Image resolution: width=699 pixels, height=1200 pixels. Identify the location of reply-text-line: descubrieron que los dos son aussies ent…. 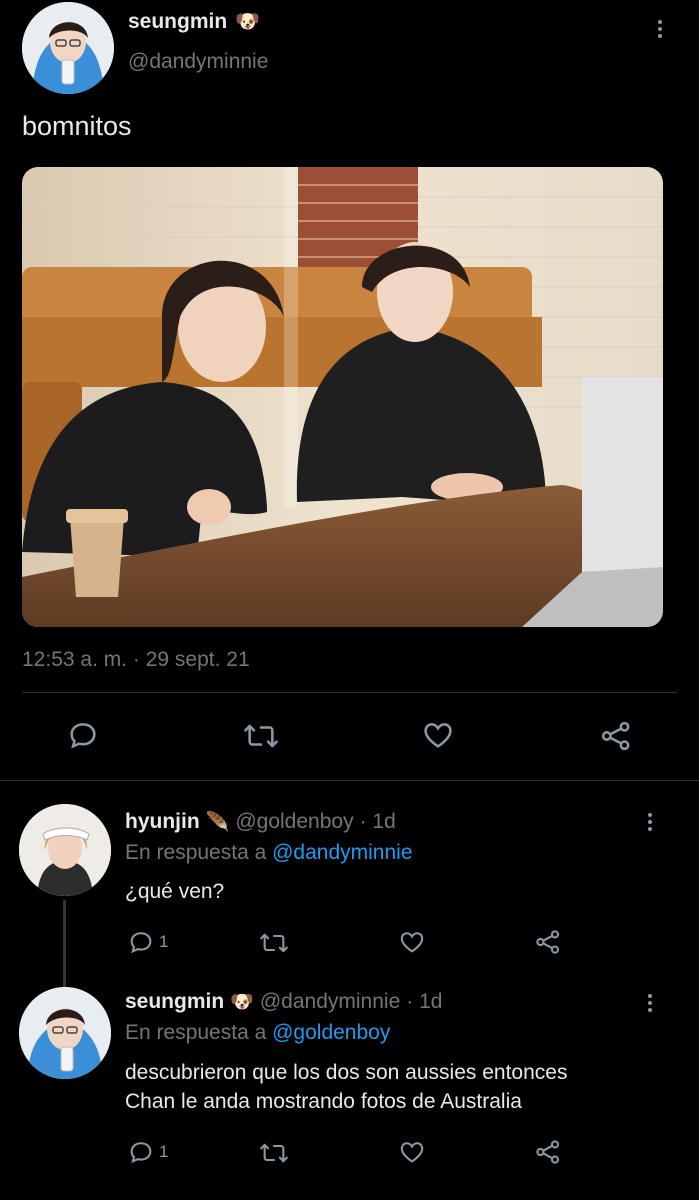
(346, 1072).